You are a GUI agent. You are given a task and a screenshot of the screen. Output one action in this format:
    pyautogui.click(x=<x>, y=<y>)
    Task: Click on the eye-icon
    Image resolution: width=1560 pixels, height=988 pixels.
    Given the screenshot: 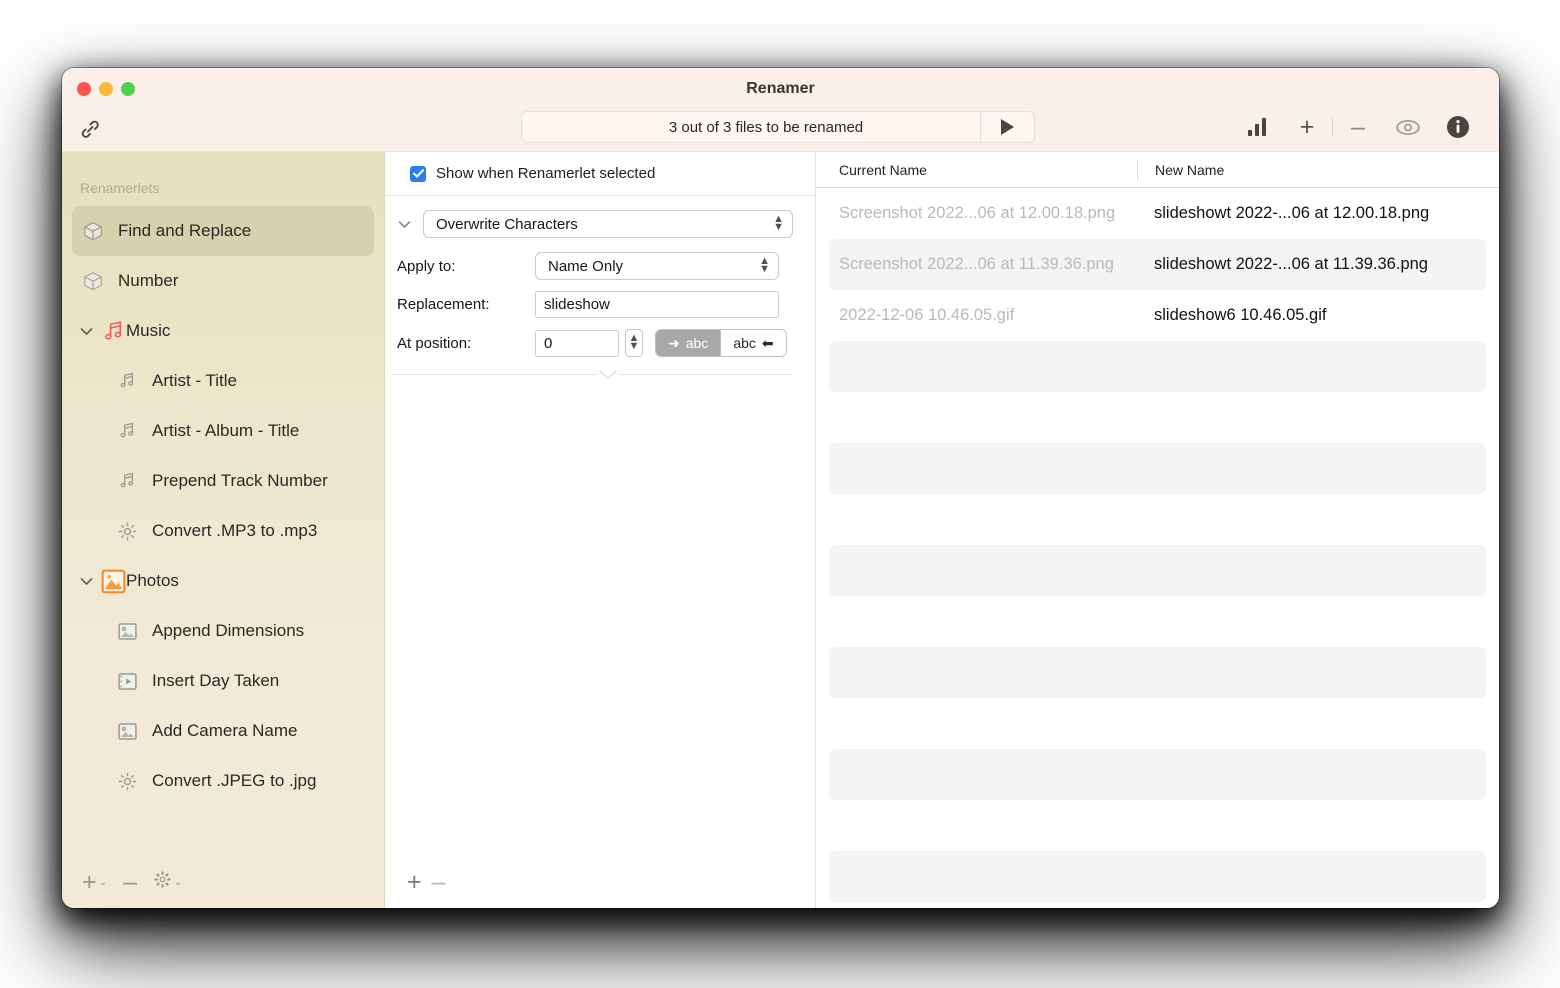 What is the action you would take?
    pyautogui.click(x=1408, y=127)
    